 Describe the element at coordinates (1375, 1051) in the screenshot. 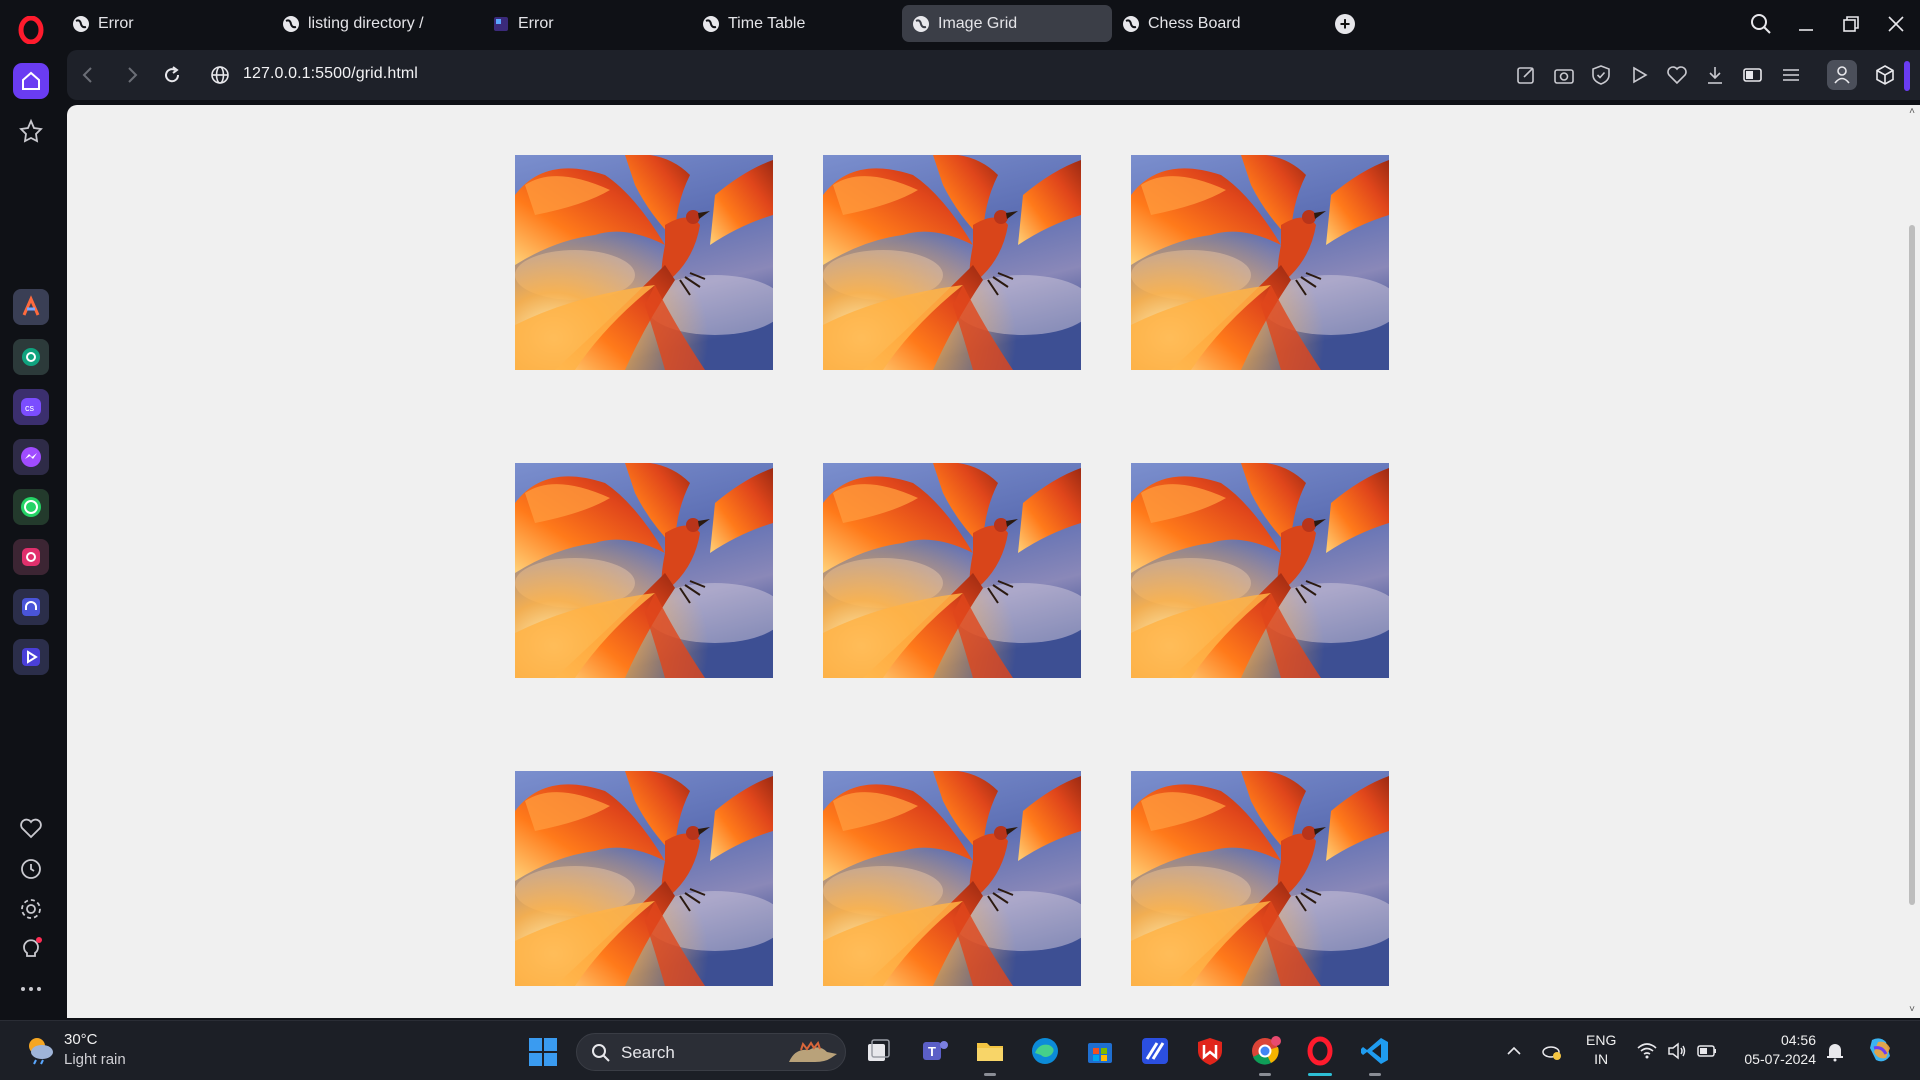

I see `vscode-icon` at that location.